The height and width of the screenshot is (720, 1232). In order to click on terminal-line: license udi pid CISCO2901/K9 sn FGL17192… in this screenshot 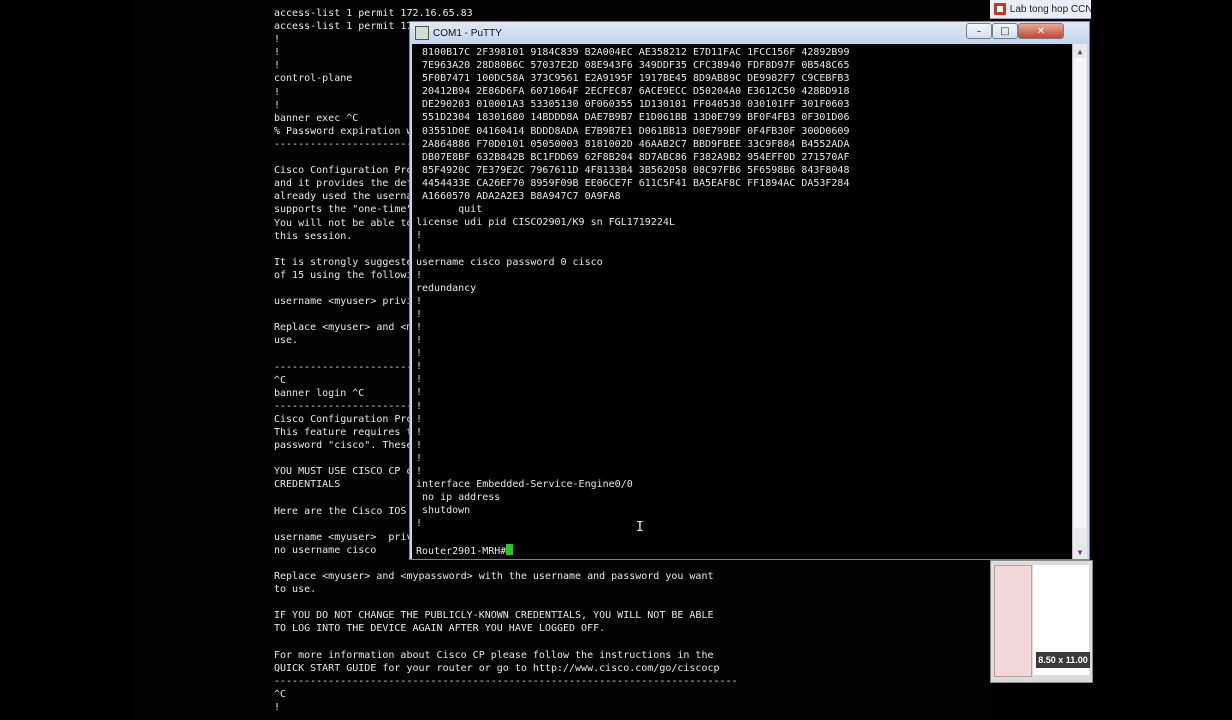, I will do `click(545, 223)`.